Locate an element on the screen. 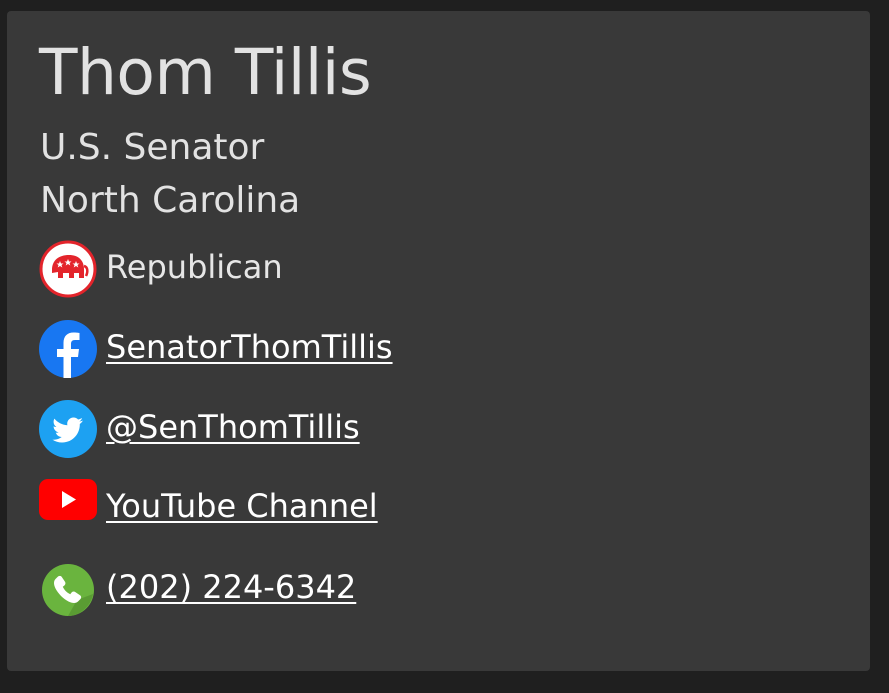 The height and width of the screenshot is (693, 889). phone-link: (202) 224-6342 is located at coordinates (231, 587).